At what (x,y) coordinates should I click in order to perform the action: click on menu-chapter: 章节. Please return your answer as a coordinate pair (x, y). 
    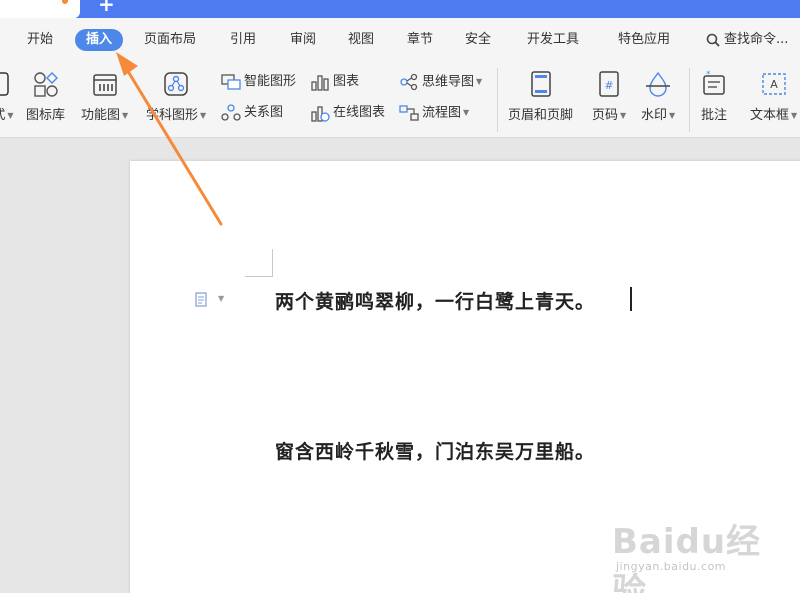
    Looking at the image, I should click on (420, 40).